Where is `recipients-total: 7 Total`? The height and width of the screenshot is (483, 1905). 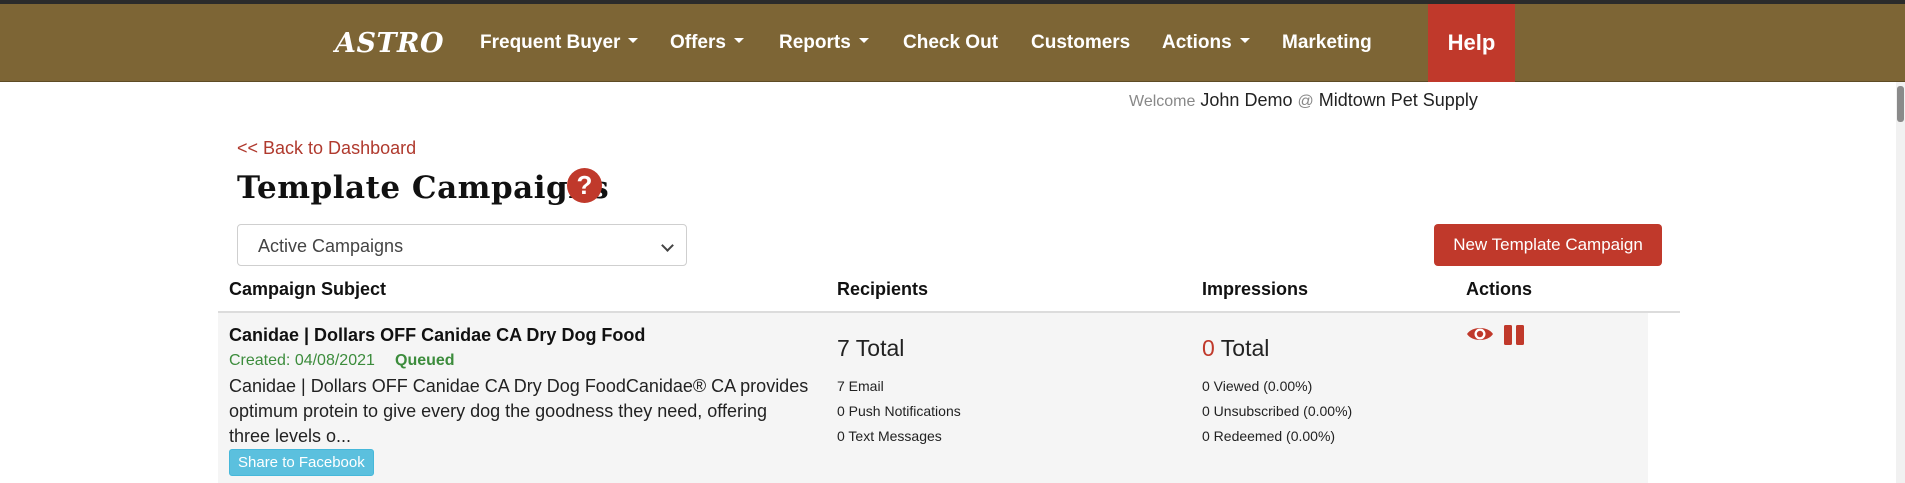 recipients-total: 7 Total is located at coordinates (870, 348).